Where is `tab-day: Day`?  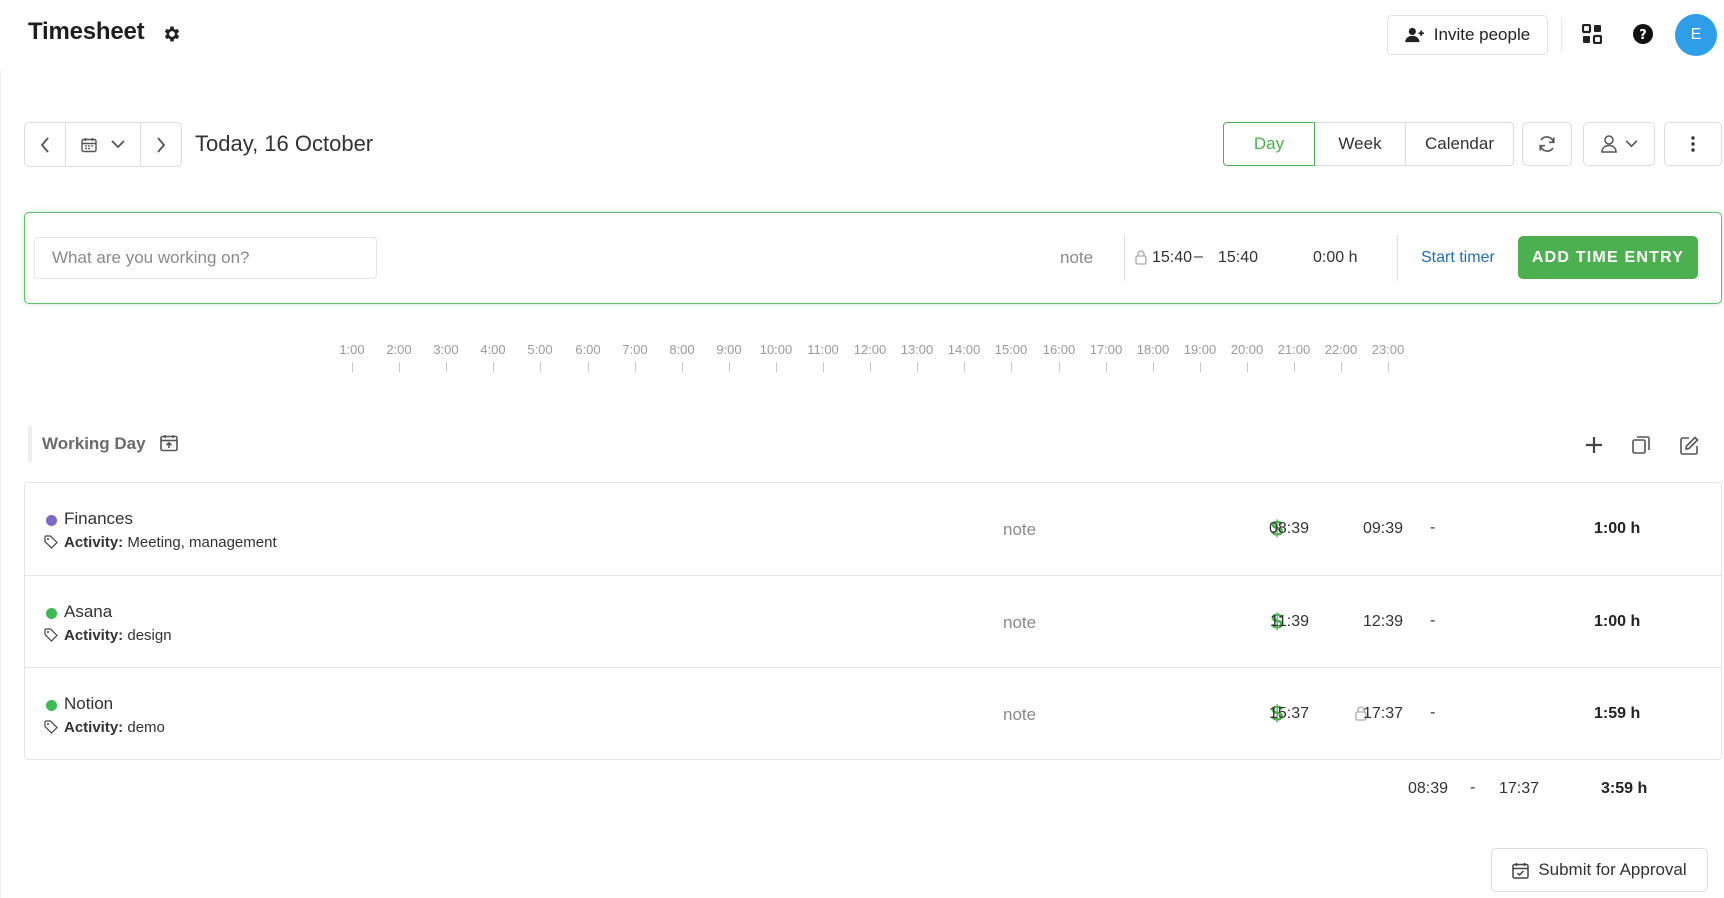 tab-day: Day is located at coordinates (1269, 144).